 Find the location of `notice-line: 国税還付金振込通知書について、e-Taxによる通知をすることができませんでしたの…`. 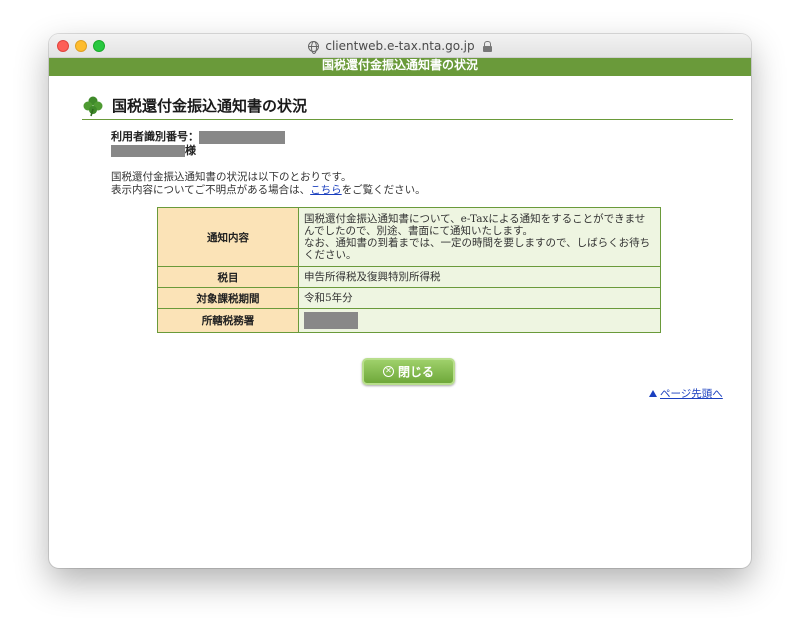

notice-line: 国税還付金振込通知書について、e-Taxによる通知をすることができませんでしたの… is located at coordinates (475, 225).